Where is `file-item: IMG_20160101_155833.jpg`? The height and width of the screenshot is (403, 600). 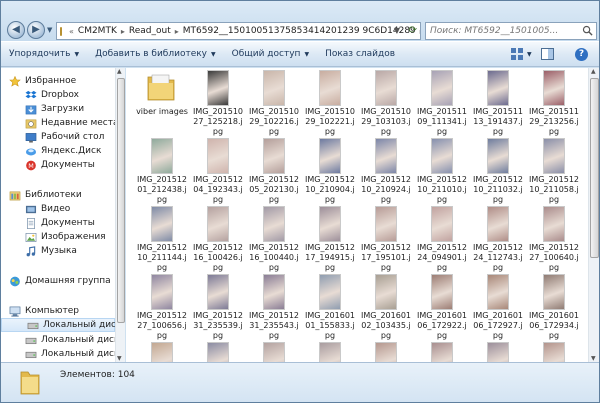 file-item: IMG_20160101_155833.jpg is located at coordinates (330, 309).